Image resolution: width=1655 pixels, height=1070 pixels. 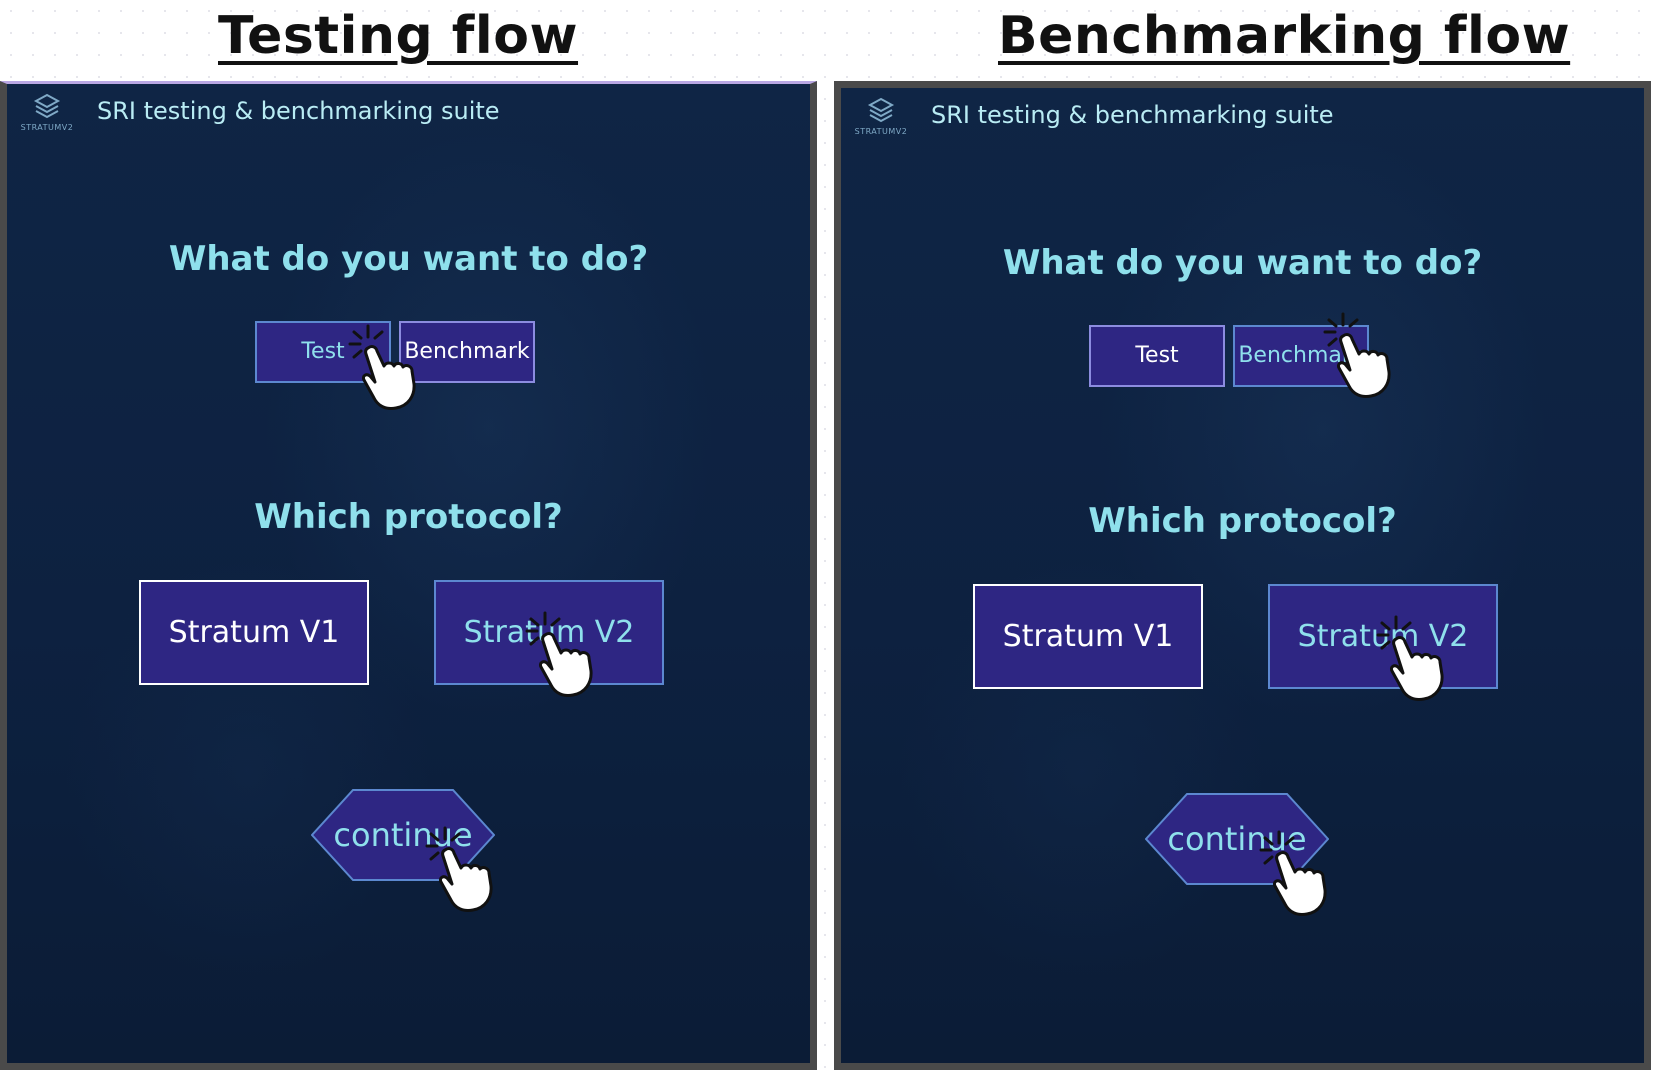 What do you see at coordinates (398, 36) in the screenshot?
I see `testing-flow-heading: Testing flow` at bounding box center [398, 36].